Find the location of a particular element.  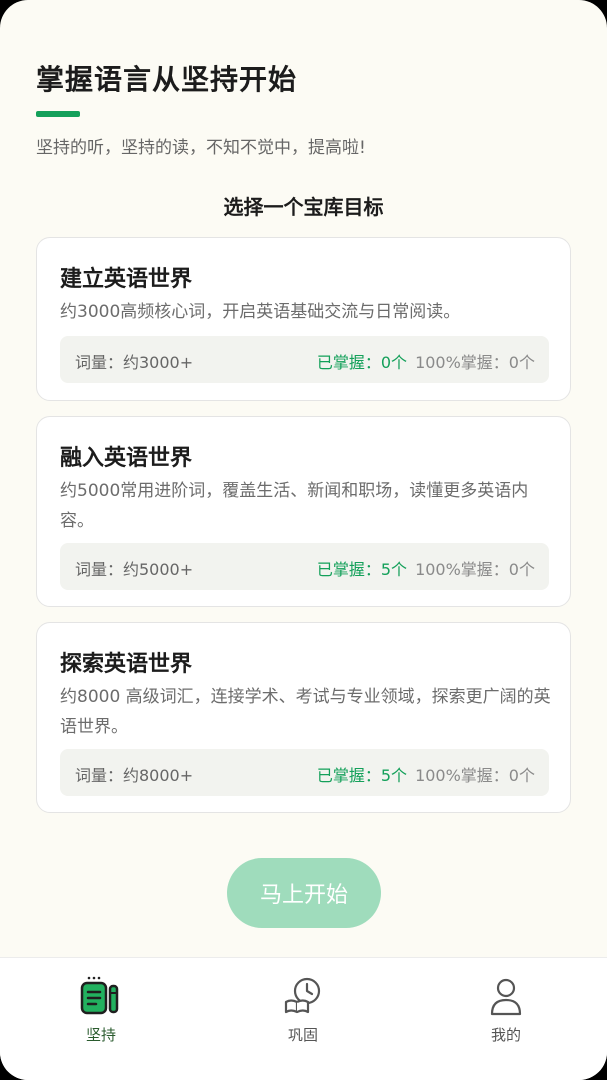

vocab-count: 词量：约5000+ is located at coordinates (134, 569).